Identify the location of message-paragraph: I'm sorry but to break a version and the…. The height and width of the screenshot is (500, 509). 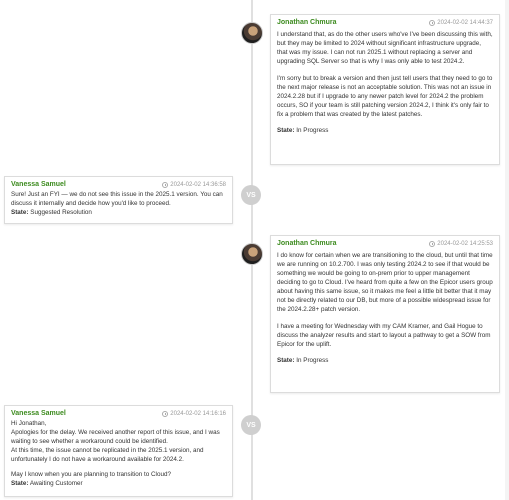
(385, 96).